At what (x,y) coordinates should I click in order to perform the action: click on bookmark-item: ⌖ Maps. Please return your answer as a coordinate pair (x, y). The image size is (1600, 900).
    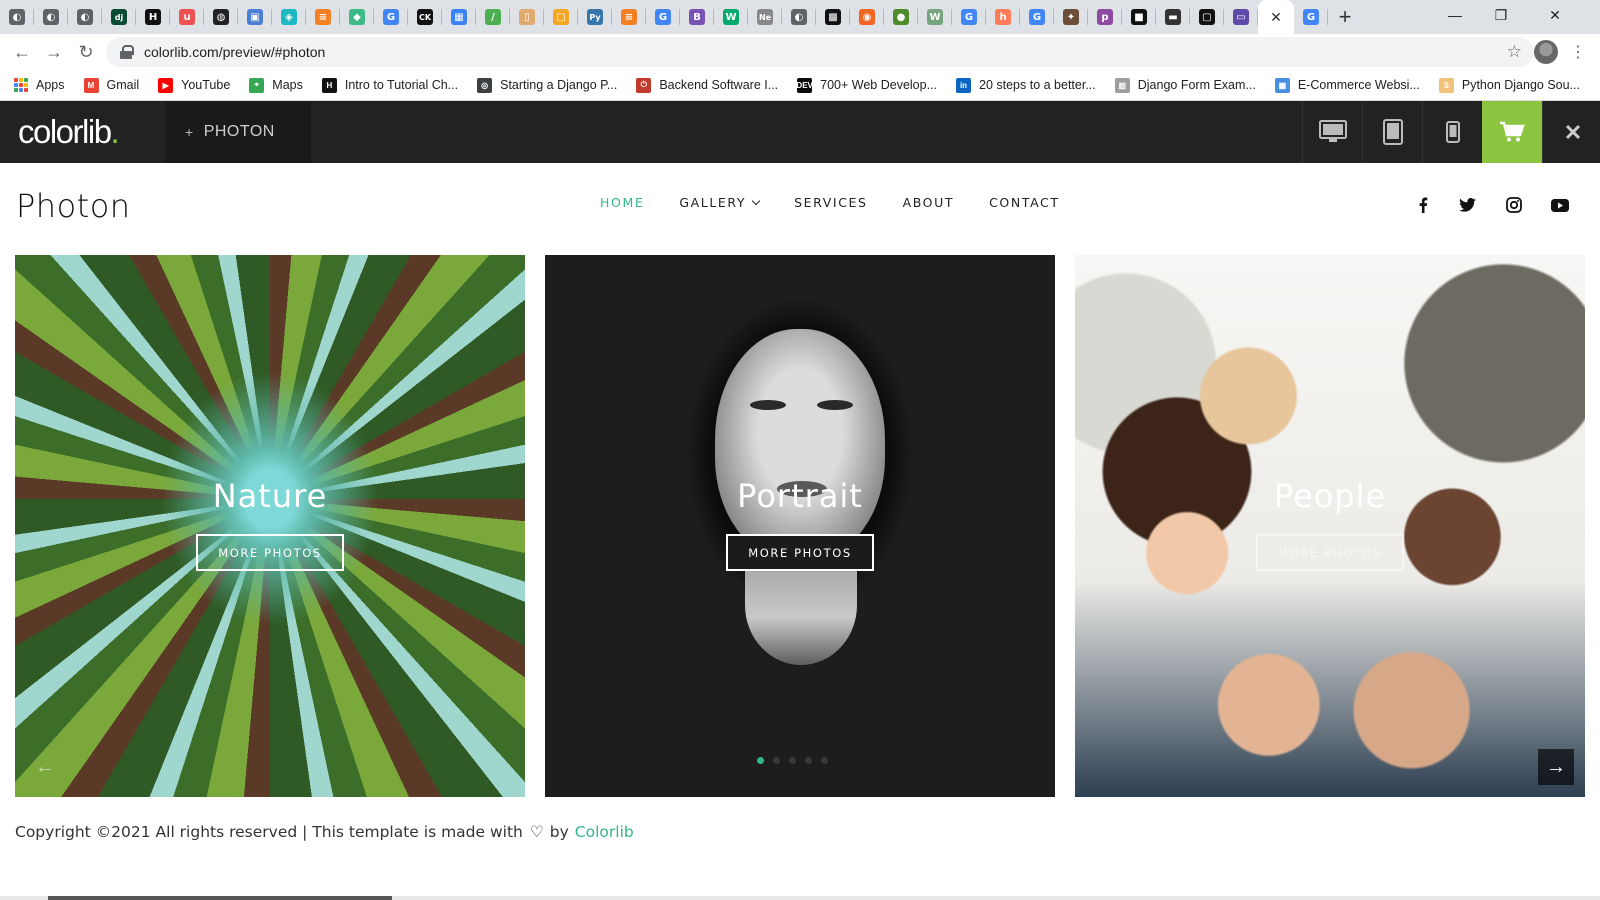
    Looking at the image, I should click on (276, 85).